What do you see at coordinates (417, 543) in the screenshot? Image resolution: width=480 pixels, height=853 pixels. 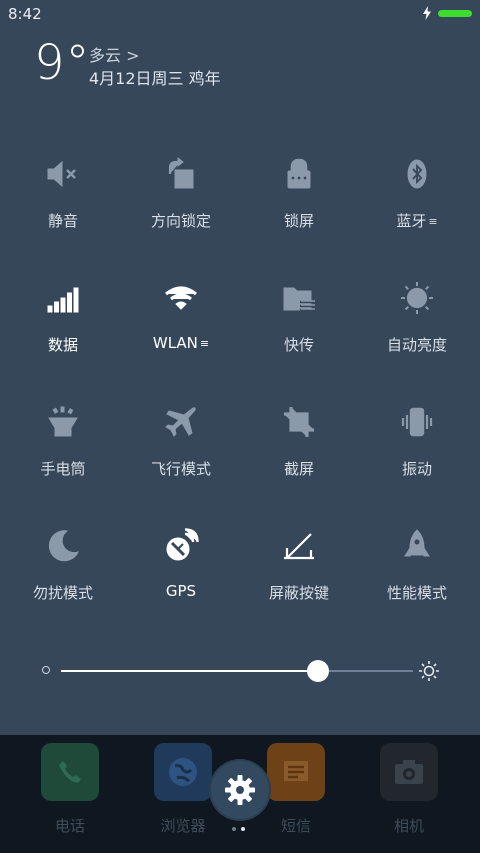 I see `rocket-icon` at bounding box center [417, 543].